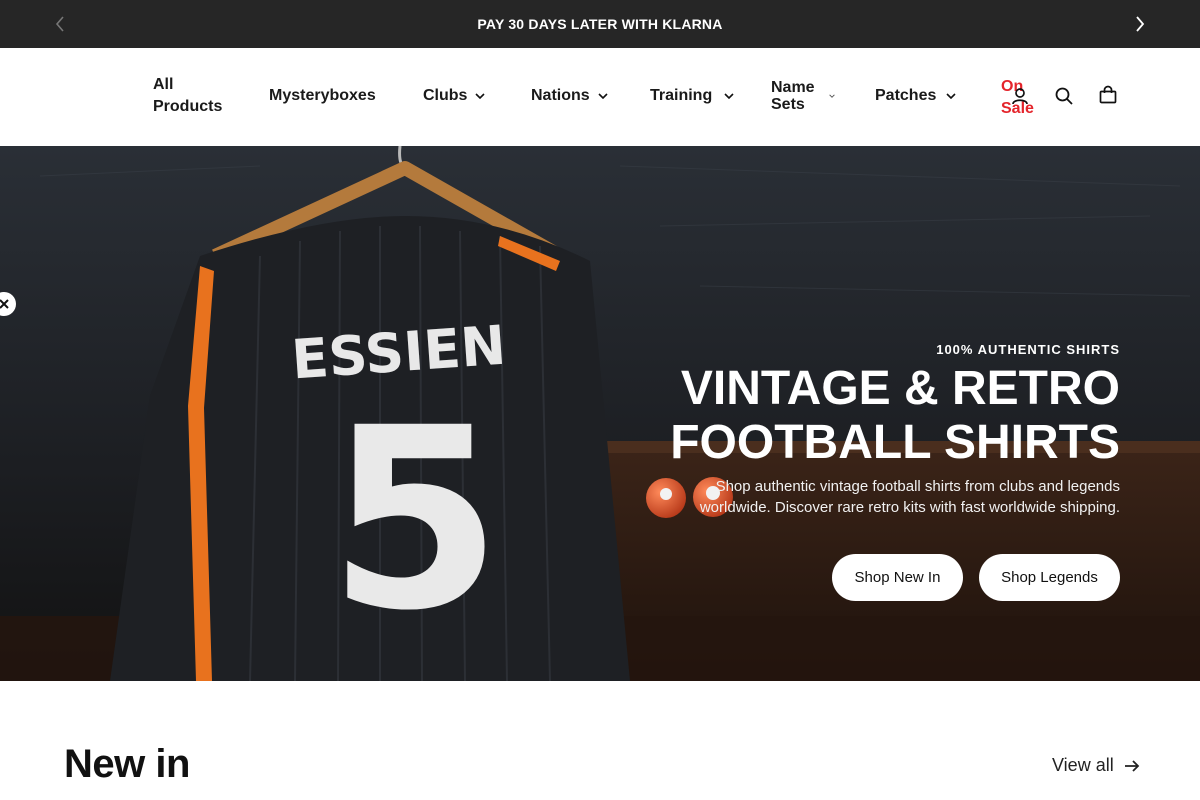 The height and width of the screenshot is (800, 1200). What do you see at coordinates (1064, 96) in the screenshot?
I see `search-icon` at bounding box center [1064, 96].